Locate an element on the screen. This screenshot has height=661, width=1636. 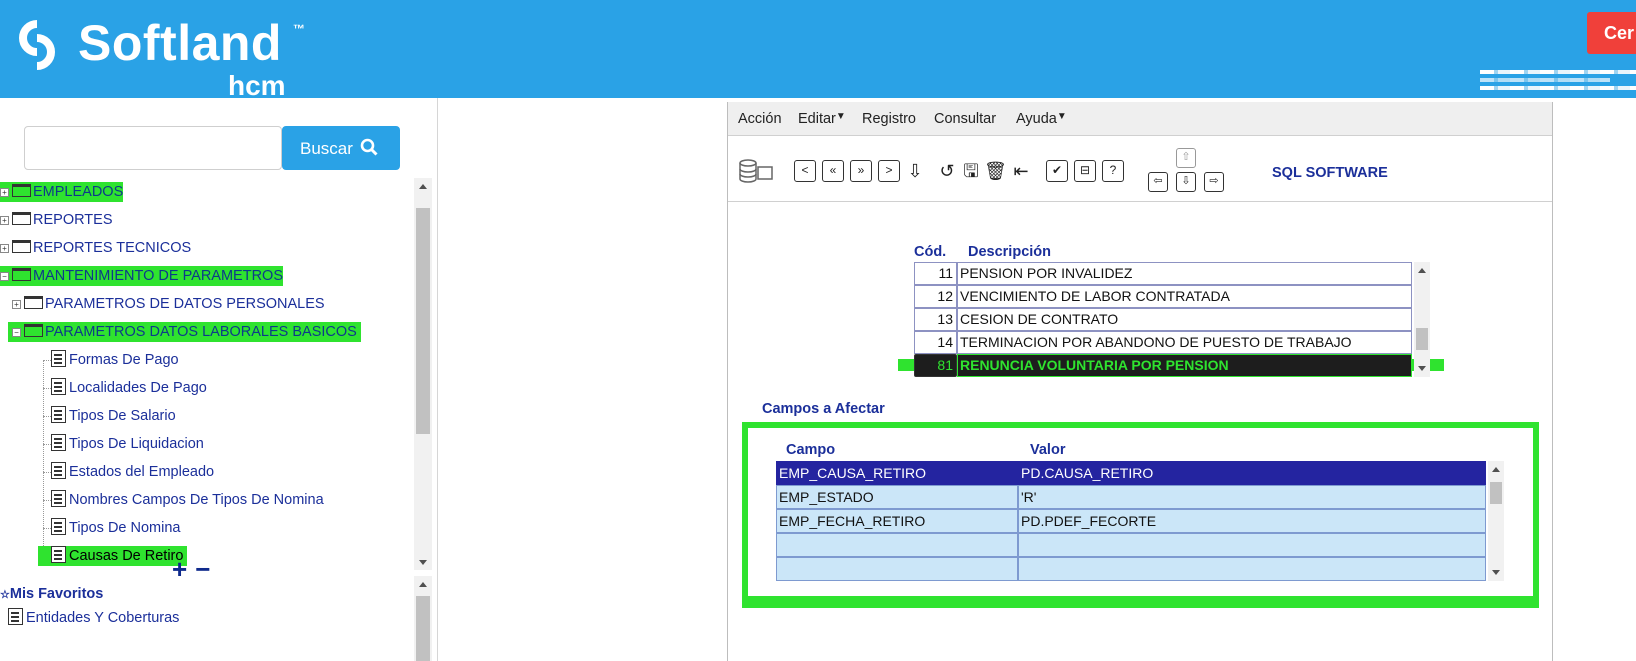
cause-row: 12 VENCIMIENTO DE LABOR CONTRATADA is located at coordinates (1163, 296).